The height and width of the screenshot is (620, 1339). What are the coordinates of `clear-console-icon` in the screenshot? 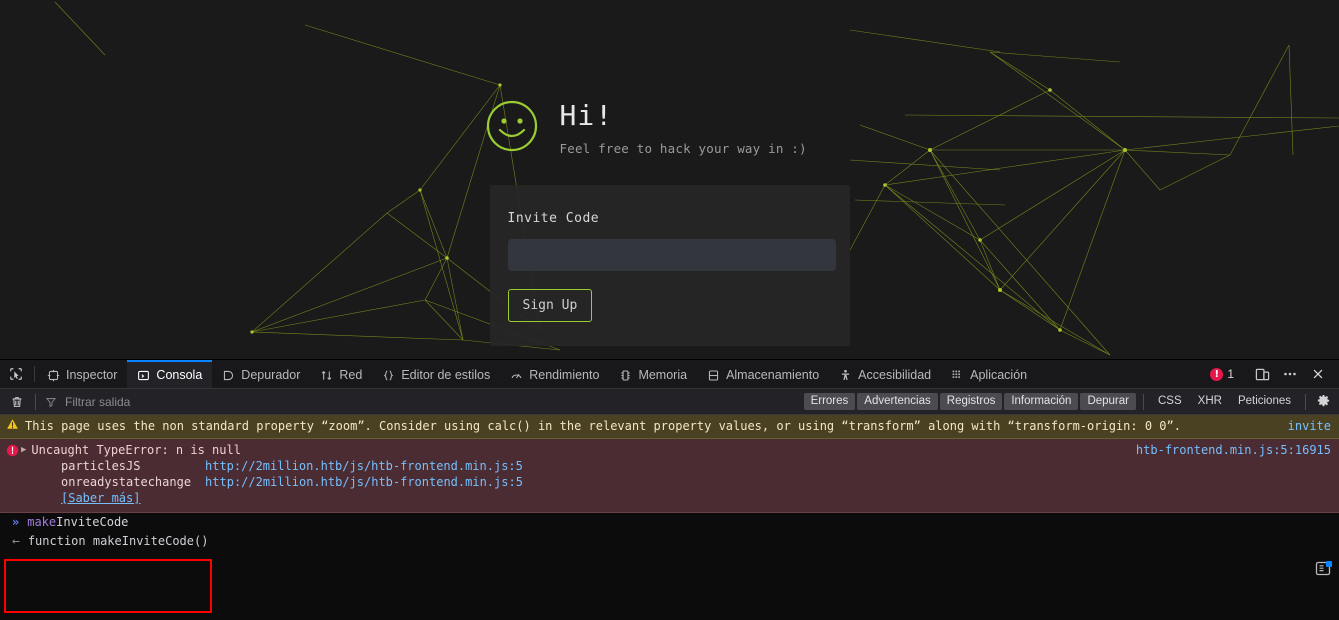 It's located at (17, 402).